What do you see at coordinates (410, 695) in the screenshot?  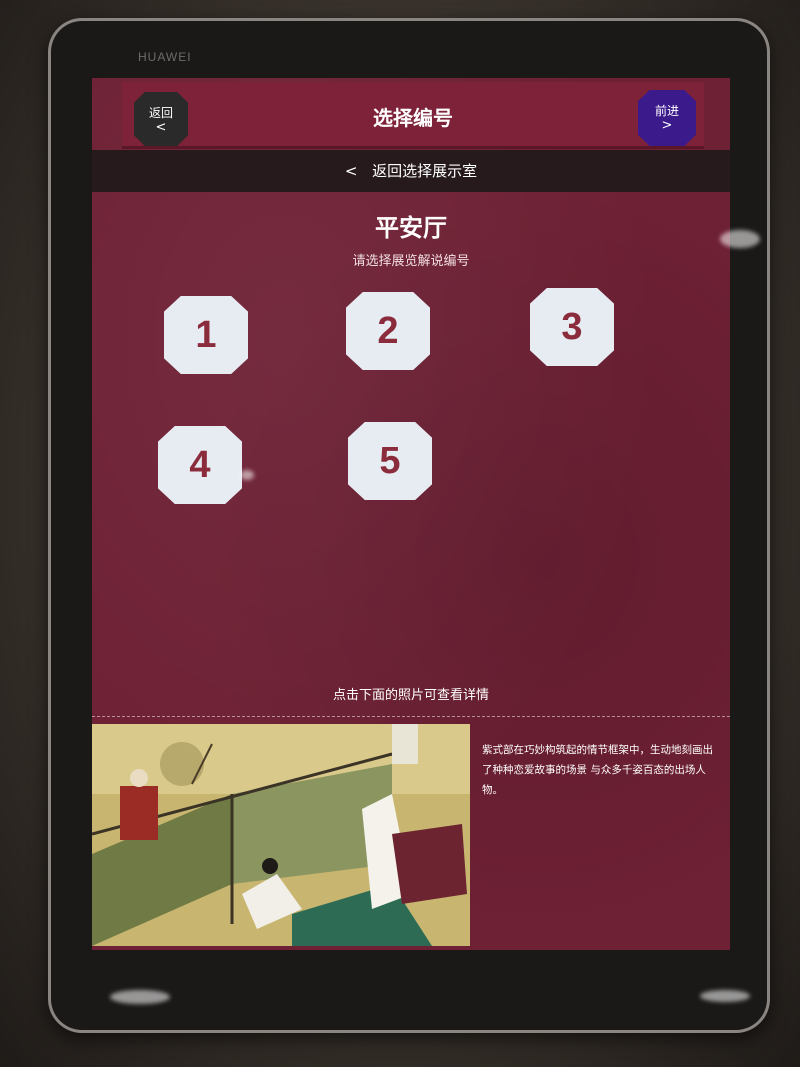 I see `photo-hint: 点击下面的照片可查看详情` at bounding box center [410, 695].